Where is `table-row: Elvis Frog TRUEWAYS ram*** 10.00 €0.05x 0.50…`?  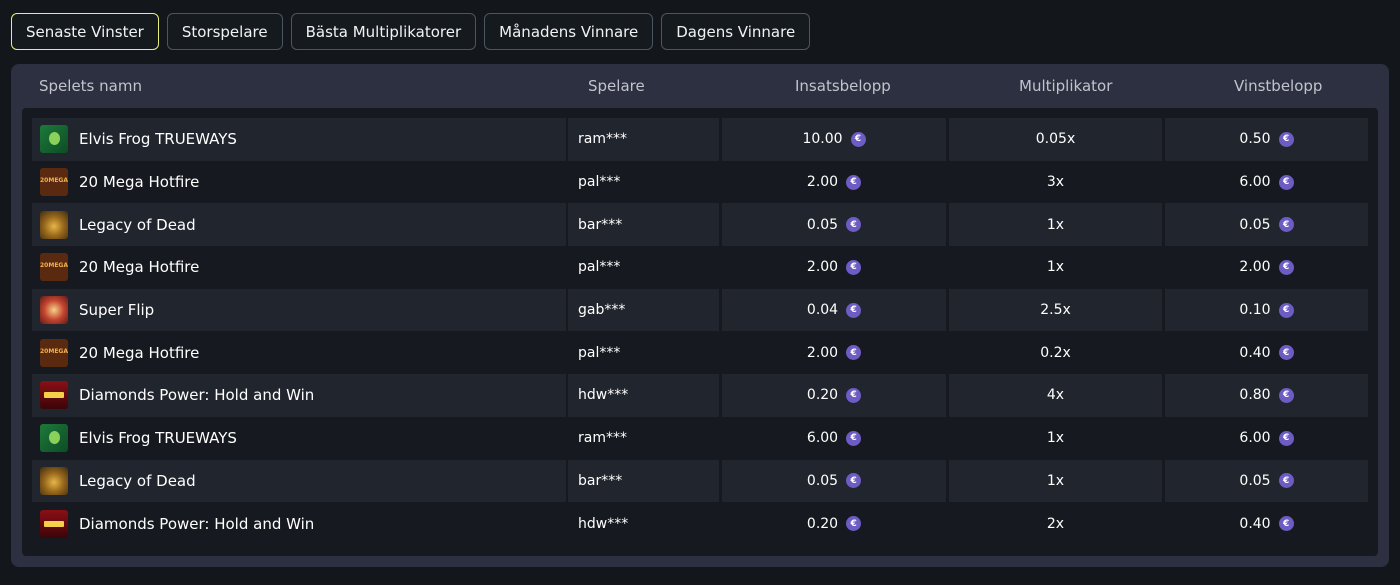 table-row: Elvis Frog TRUEWAYS ram*** 10.00 €0.05x 0.50… is located at coordinates (700, 139).